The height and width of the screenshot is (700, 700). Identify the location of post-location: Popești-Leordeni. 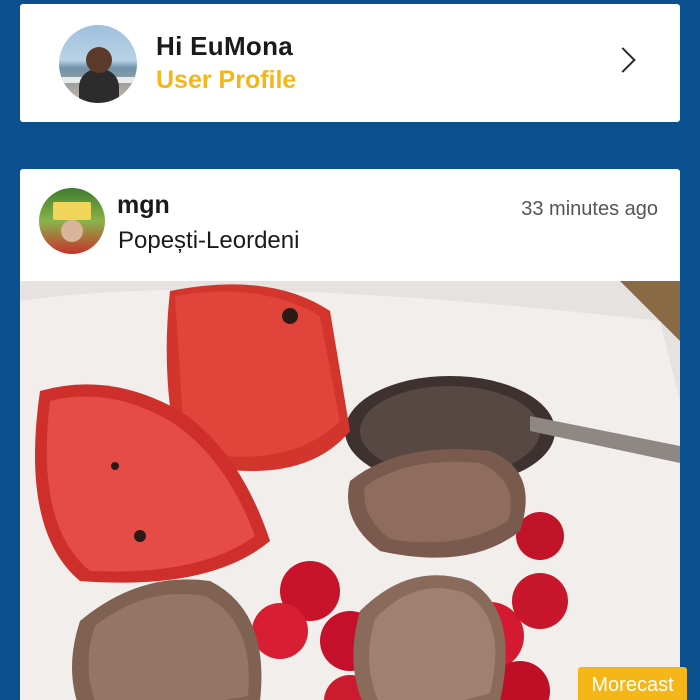
(209, 240).